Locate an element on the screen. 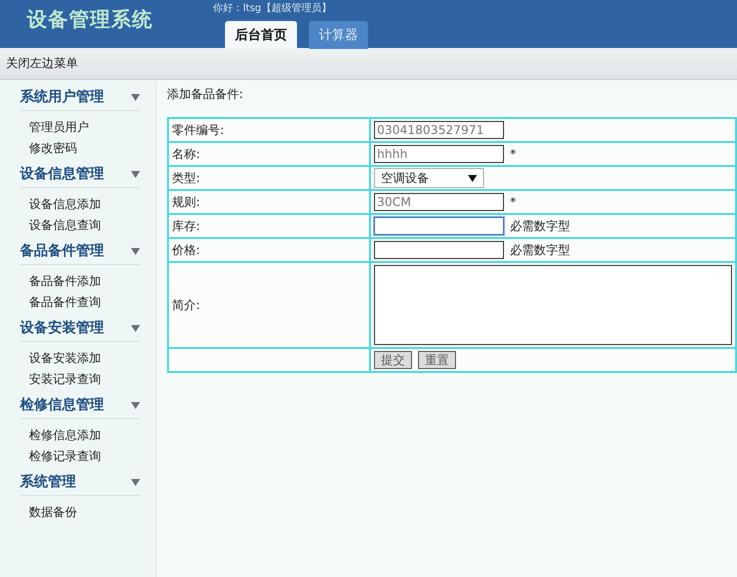 This screenshot has width=737, height=577. menu-item: 设备信息查询 is located at coordinates (88, 225).